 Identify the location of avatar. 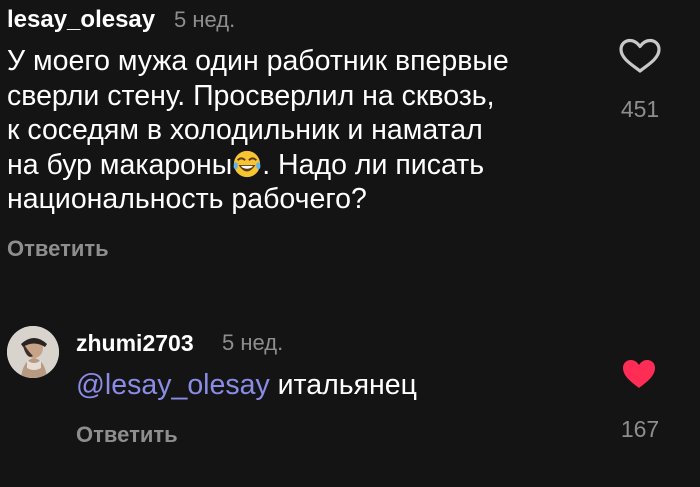
(33, 352).